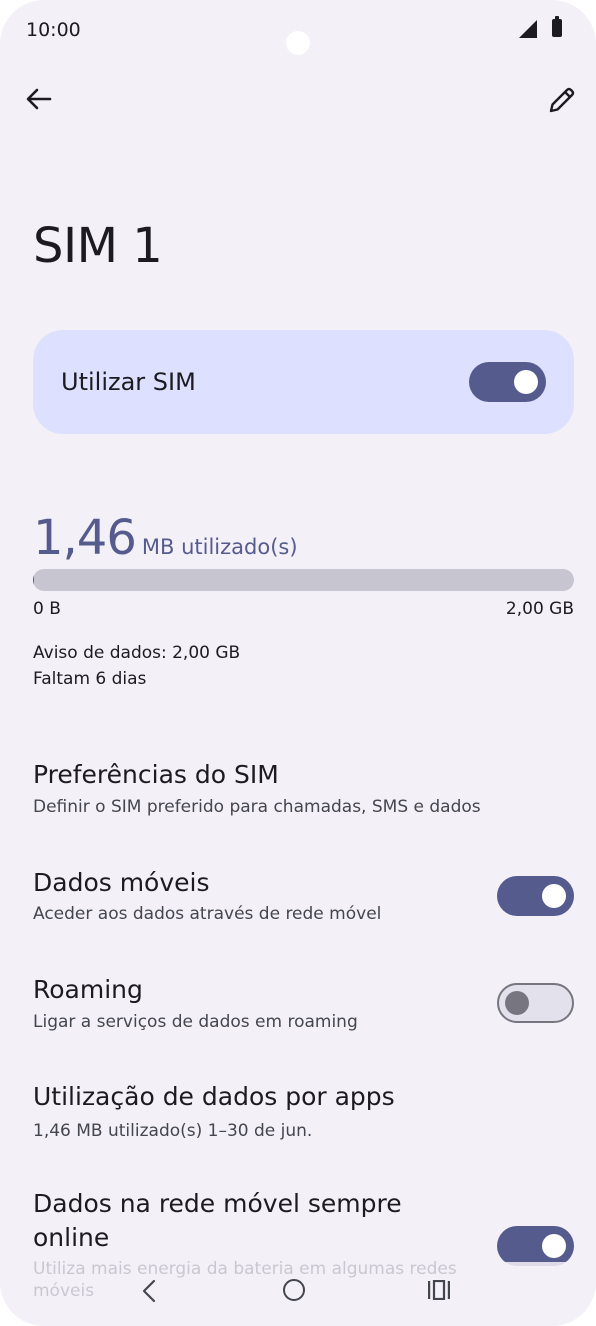 Image resolution: width=596 pixels, height=1326 pixels. What do you see at coordinates (98, 246) in the screenshot?
I see `page-title: SIM 1` at bounding box center [98, 246].